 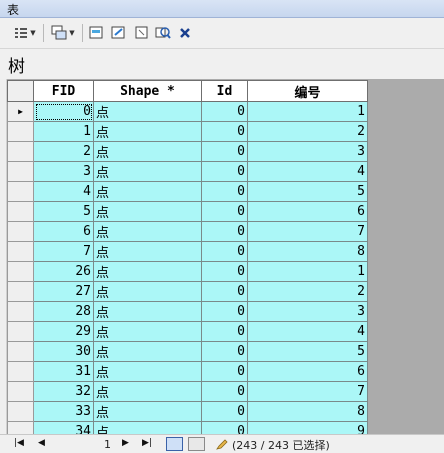 I want to click on table-row: 30 点 0 5, so click(x=187, y=351).